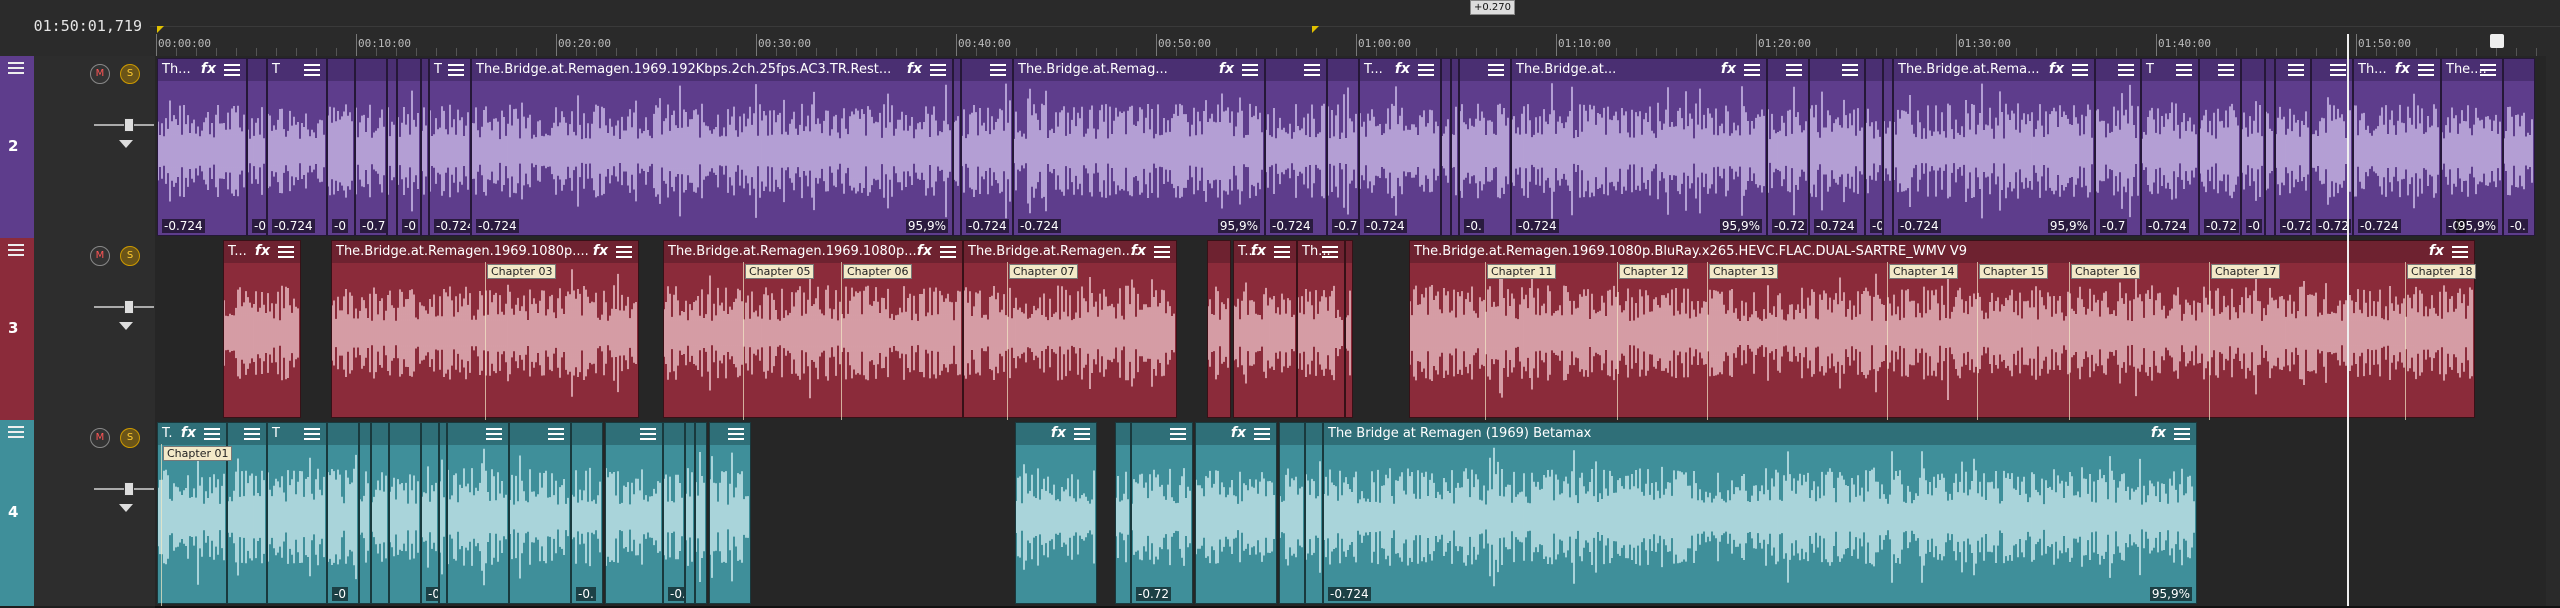 The image size is (2560, 608). I want to click on audio-event: Th... fx -0.724, so click(2397, 147).